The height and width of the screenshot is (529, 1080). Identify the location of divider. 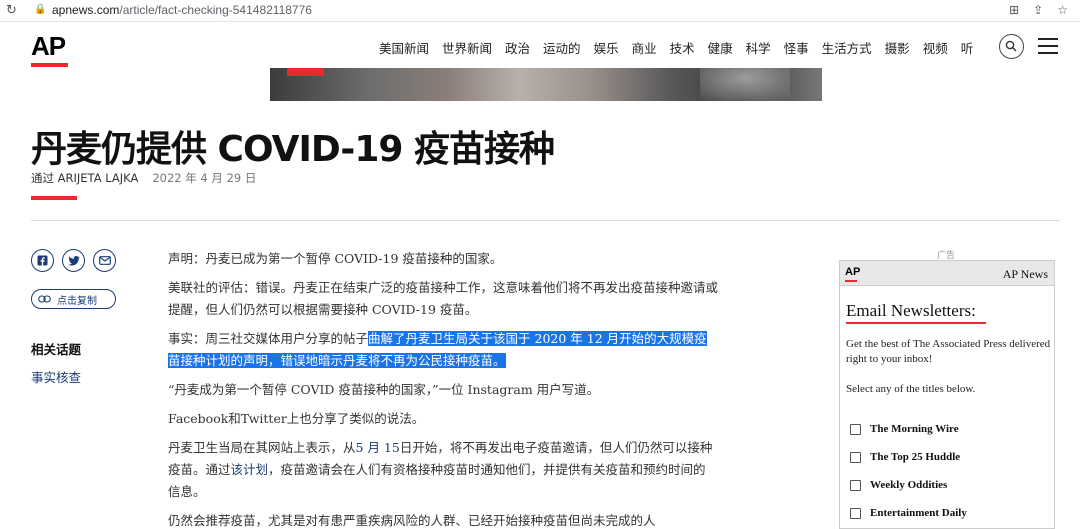
(545, 220).